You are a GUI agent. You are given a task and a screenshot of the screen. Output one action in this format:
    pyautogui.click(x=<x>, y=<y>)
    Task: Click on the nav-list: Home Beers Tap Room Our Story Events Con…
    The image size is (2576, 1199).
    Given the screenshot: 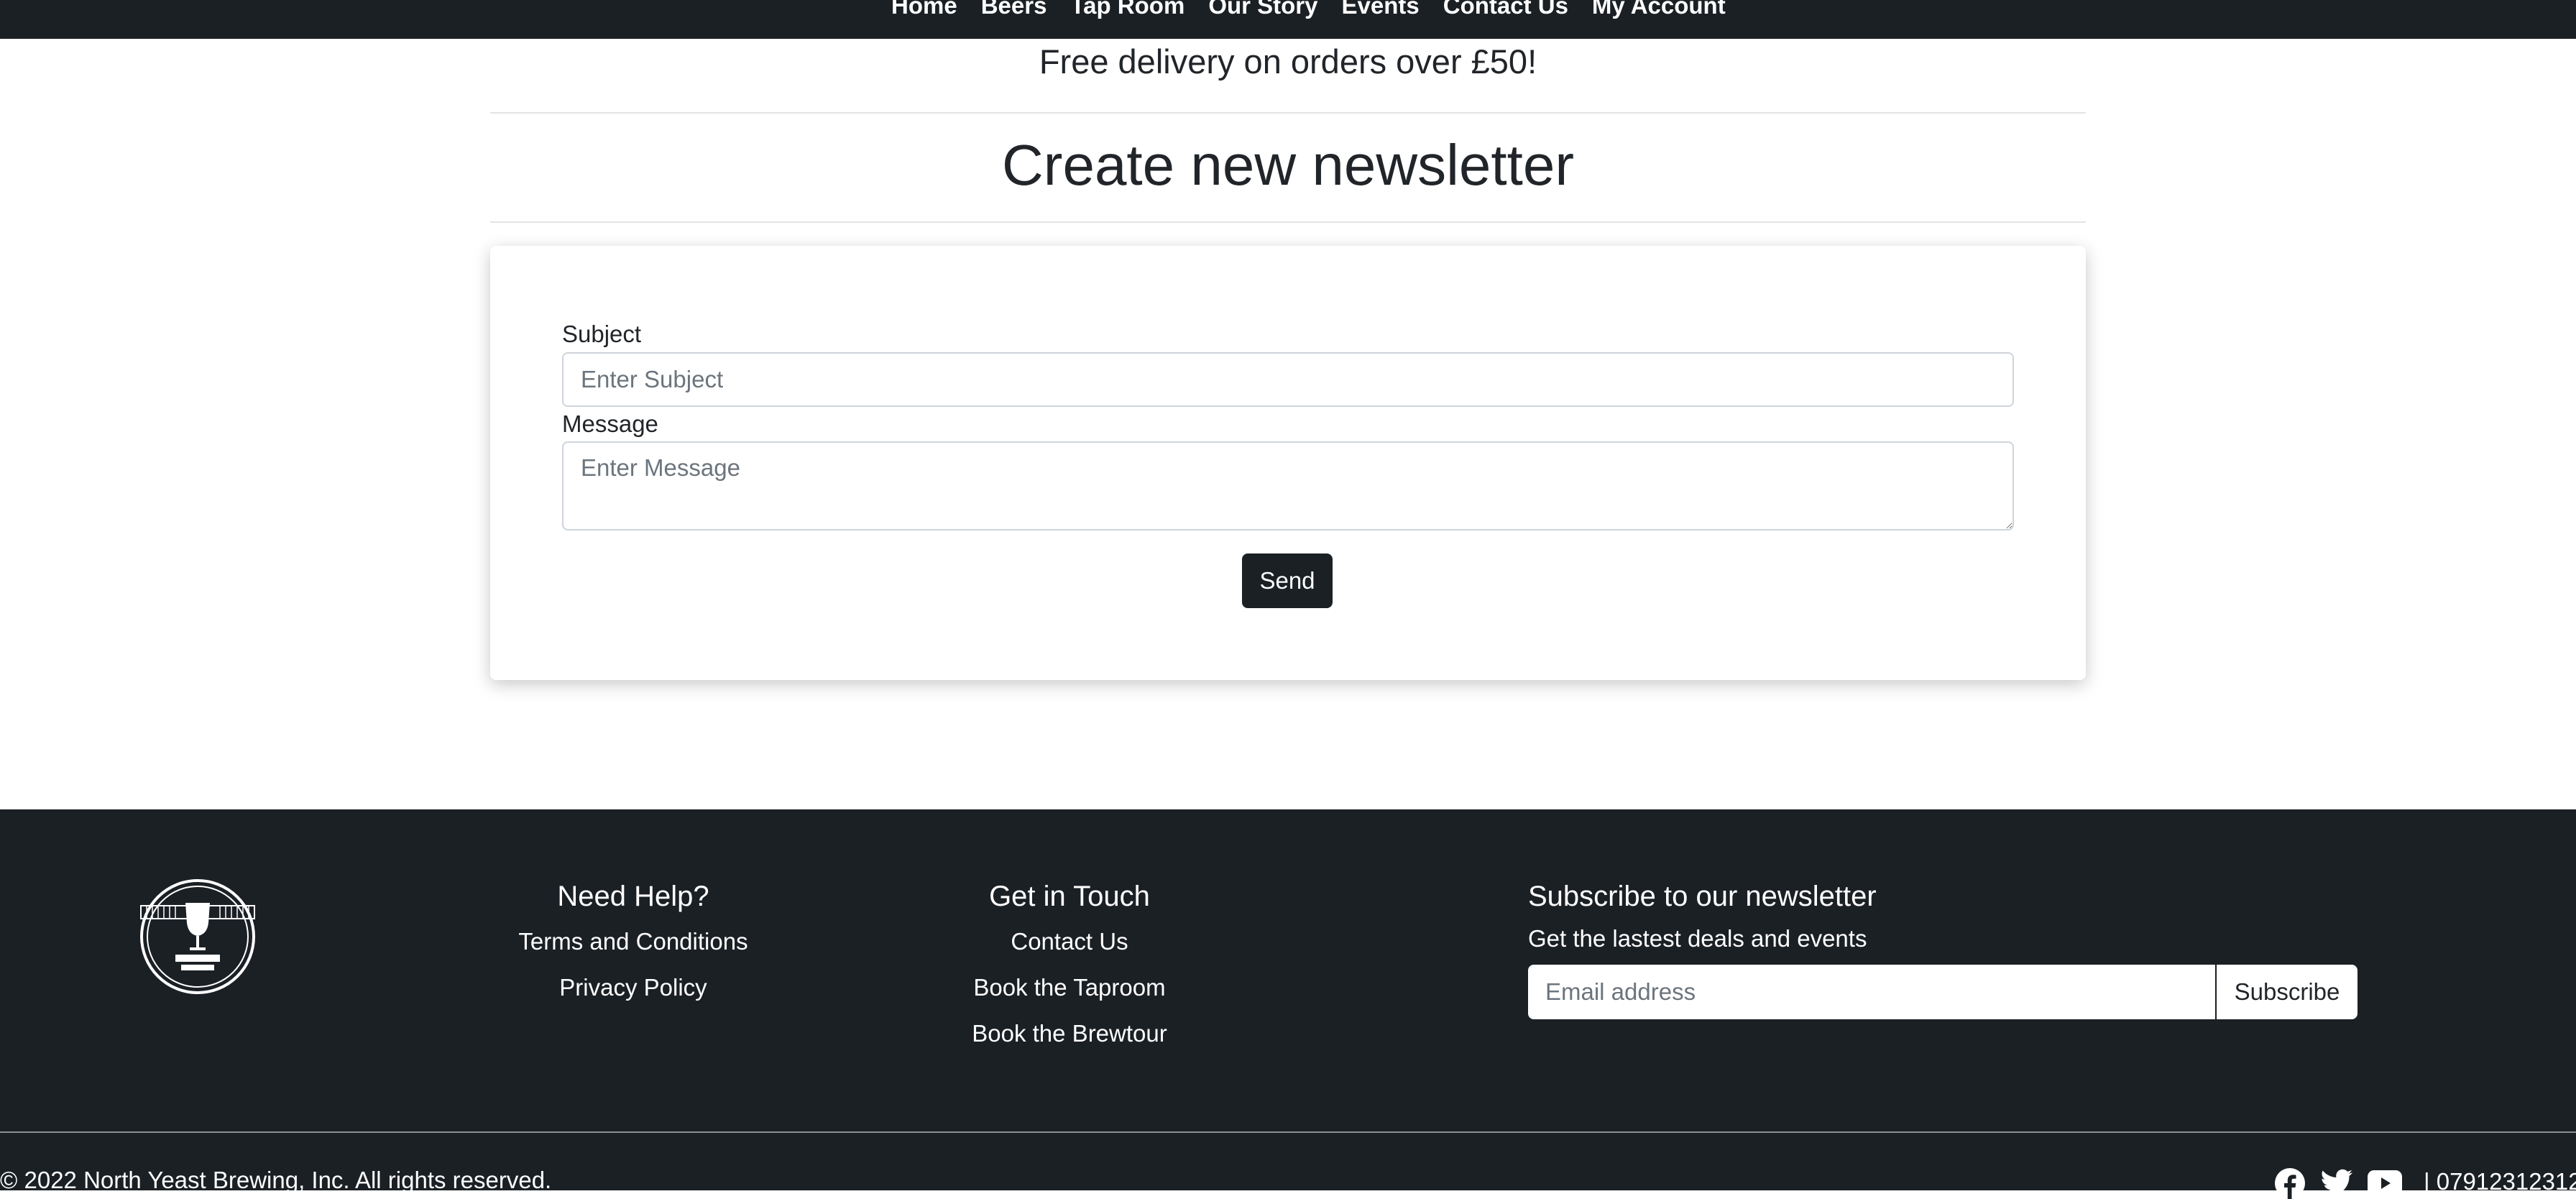 What is the action you would take?
    pyautogui.click(x=1320, y=10)
    